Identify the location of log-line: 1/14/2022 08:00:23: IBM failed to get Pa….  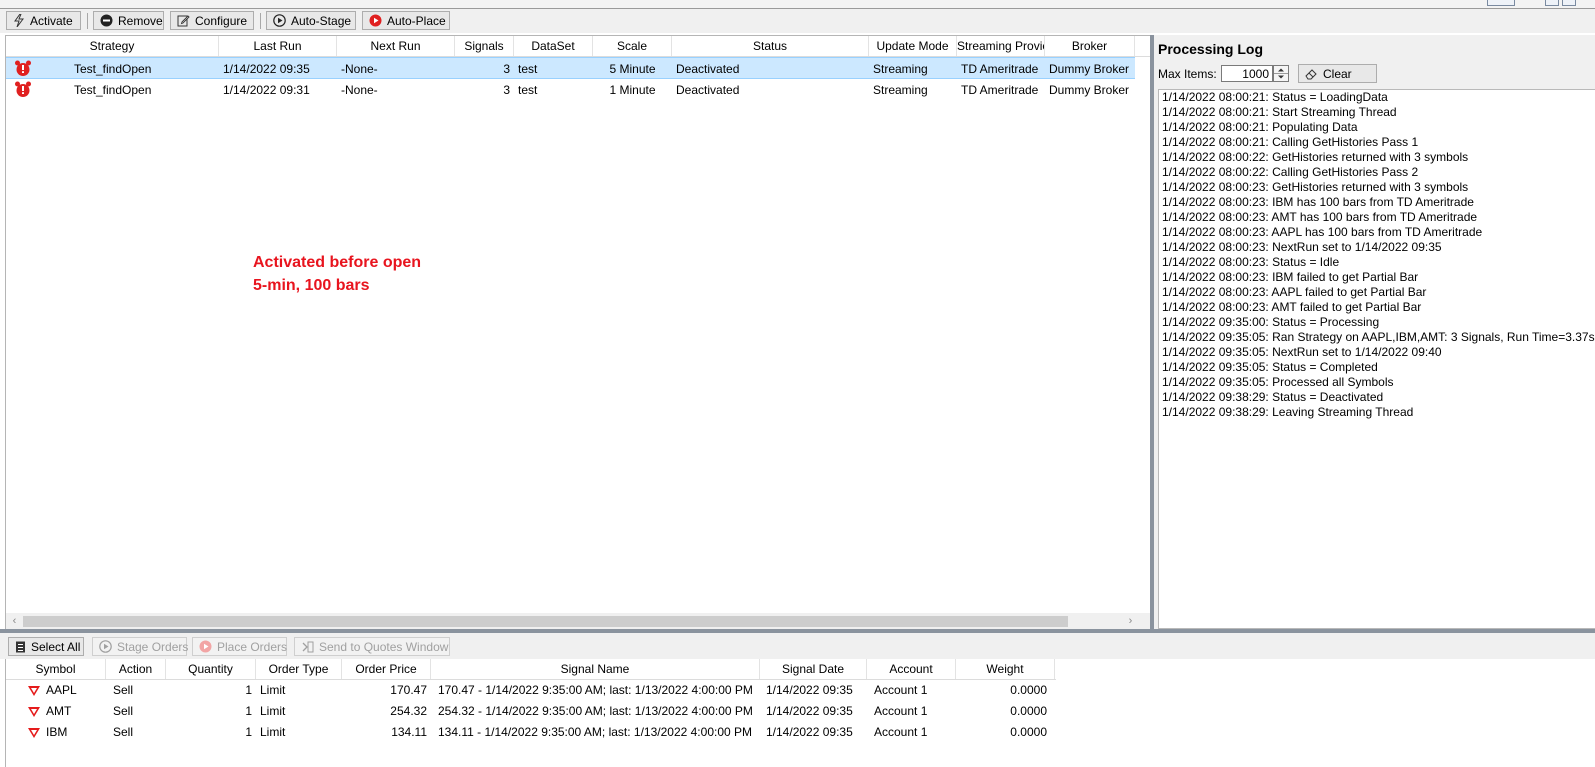
(1290, 277).